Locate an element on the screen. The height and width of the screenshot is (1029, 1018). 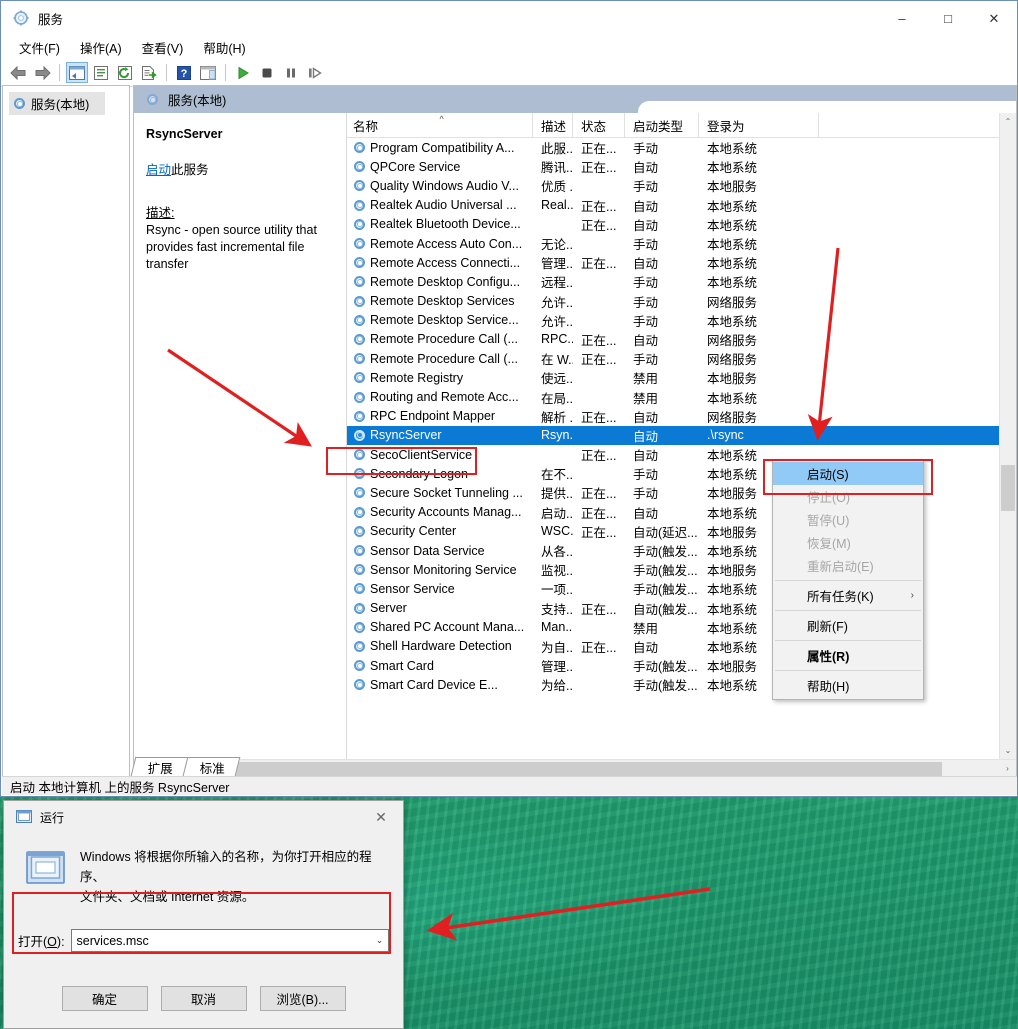
column-header-name: 名称 ^ is located at coordinates (440, 125).